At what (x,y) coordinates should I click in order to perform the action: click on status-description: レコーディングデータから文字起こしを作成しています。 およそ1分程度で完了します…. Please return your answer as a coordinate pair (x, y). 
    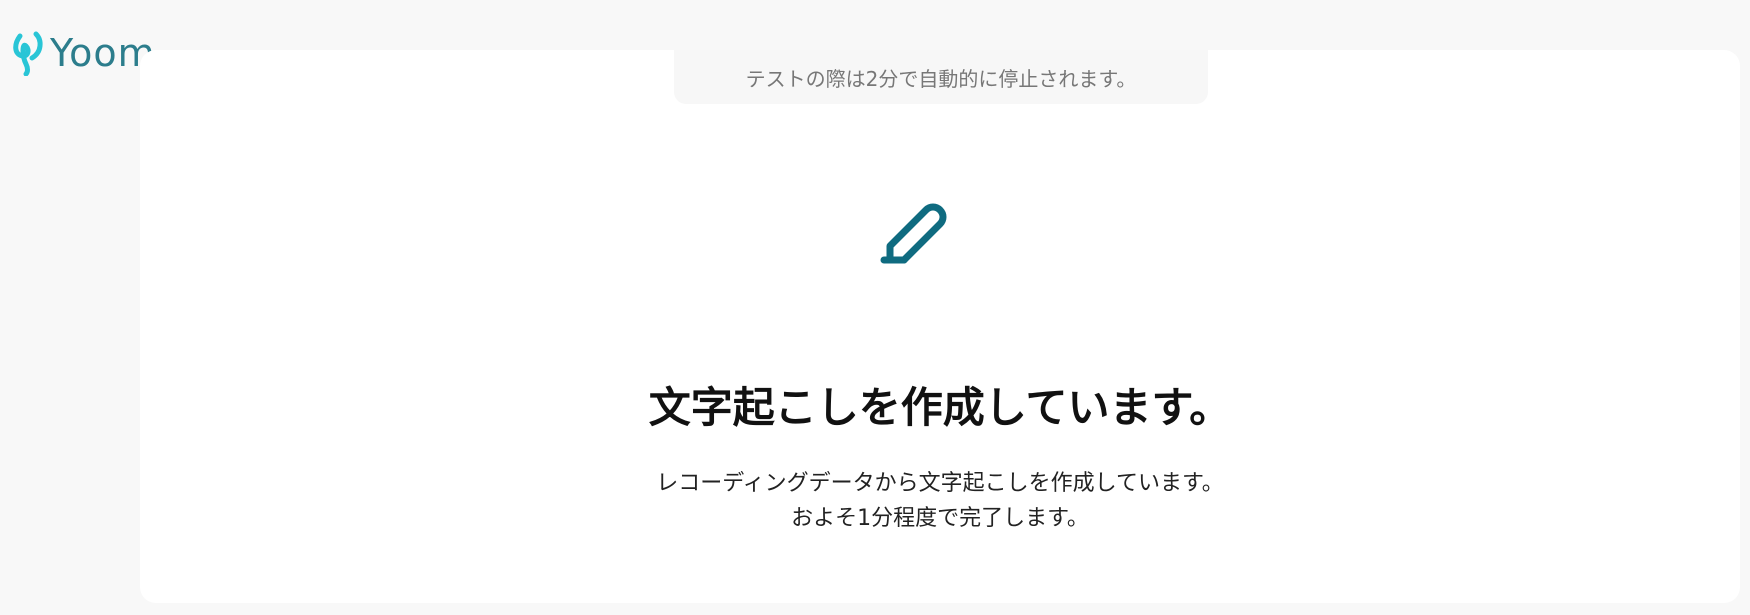
    Looking at the image, I should click on (940, 501).